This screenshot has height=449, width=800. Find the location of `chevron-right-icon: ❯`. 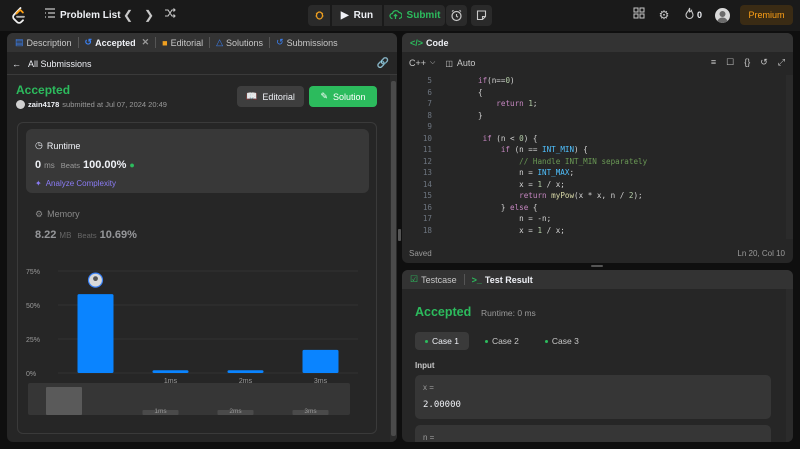

chevron-right-icon: ❯ is located at coordinates (149, 15).